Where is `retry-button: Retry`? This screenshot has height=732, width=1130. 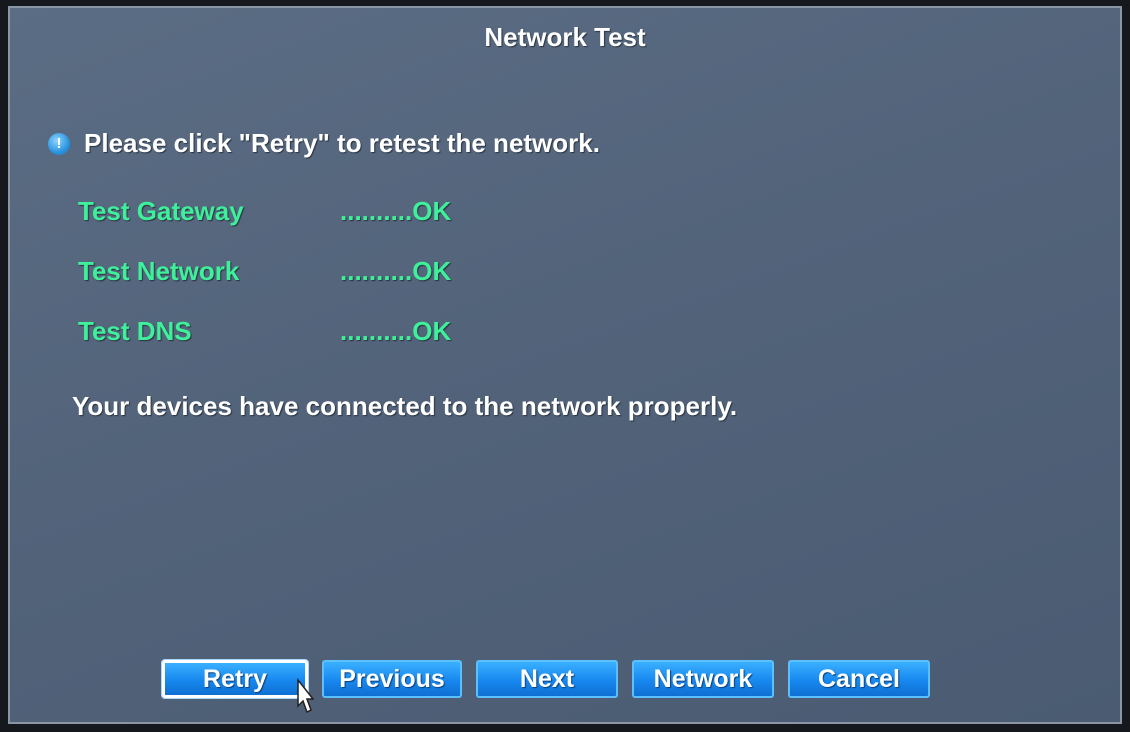
retry-button: Retry is located at coordinates (235, 679).